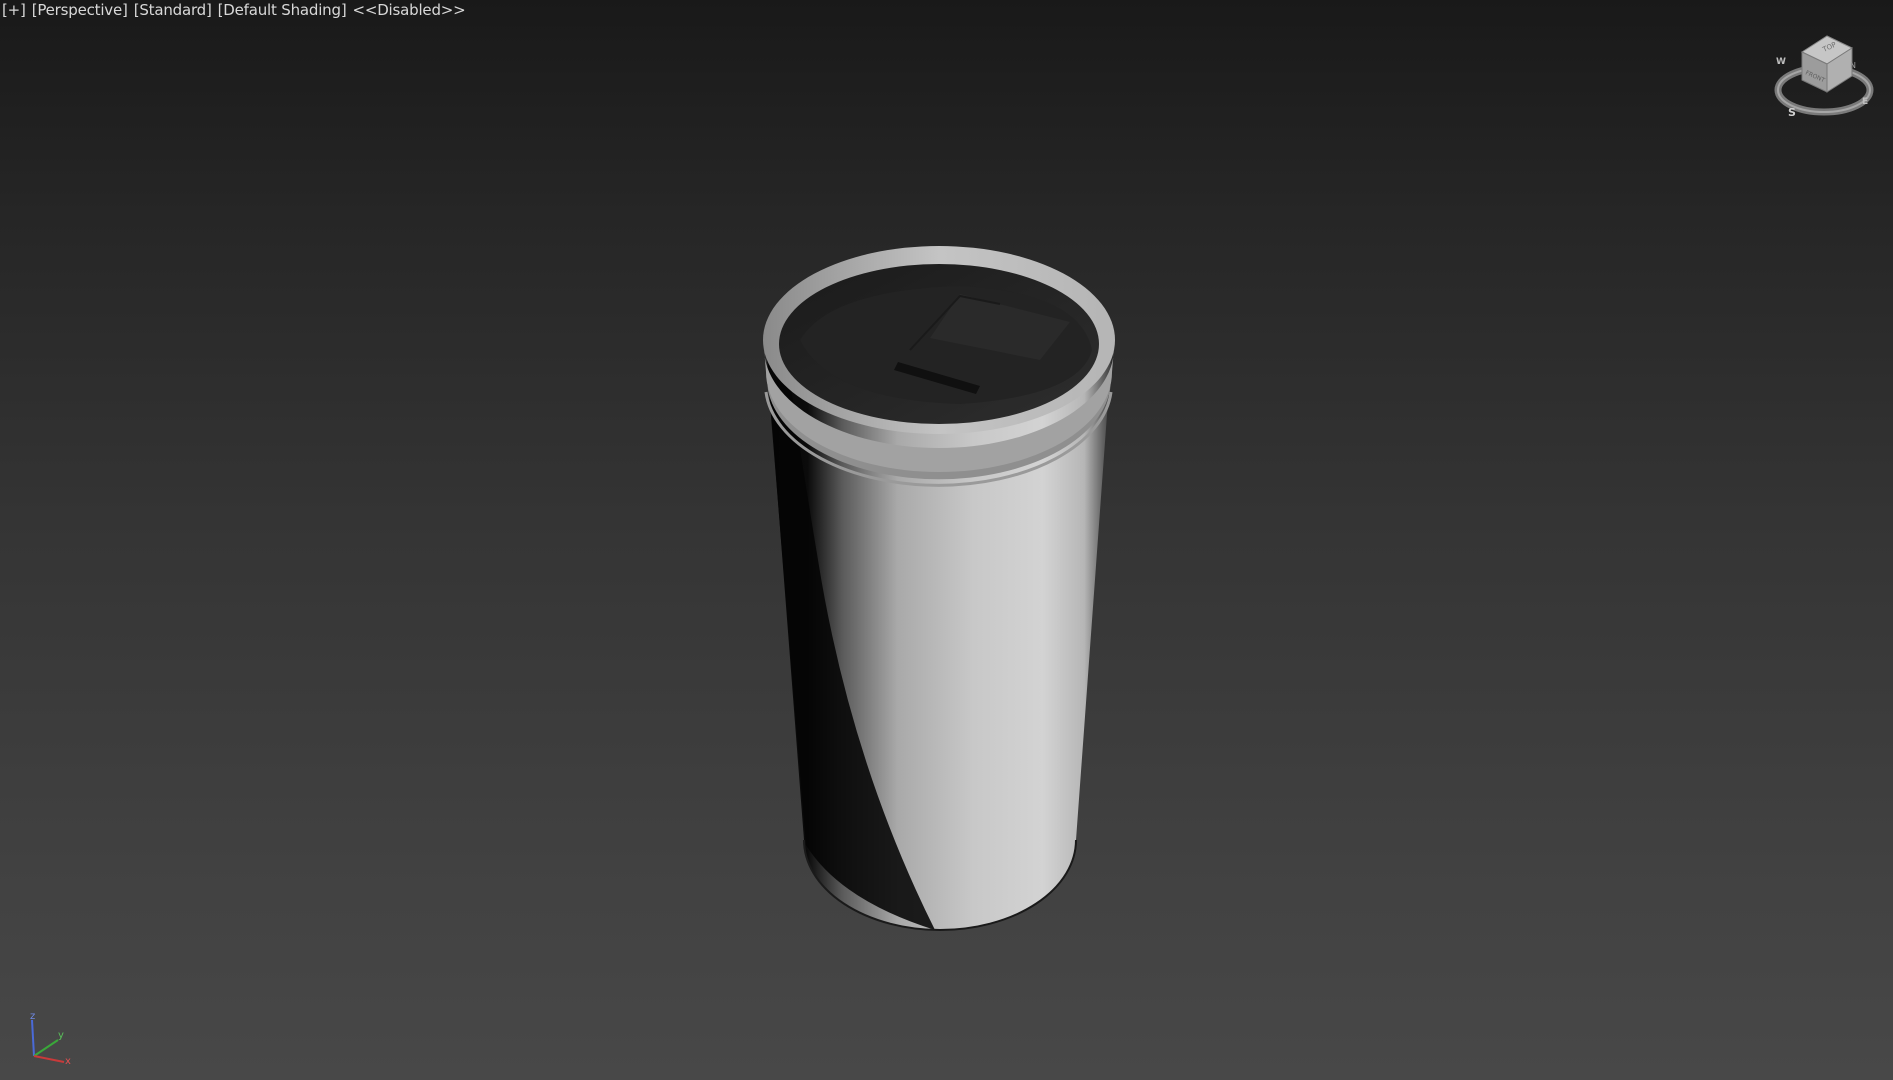 The height and width of the screenshot is (1080, 1893). What do you see at coordinates (939, 588) in the screenshot?
I see `tumbler-model` at bounding box center [939, 588].